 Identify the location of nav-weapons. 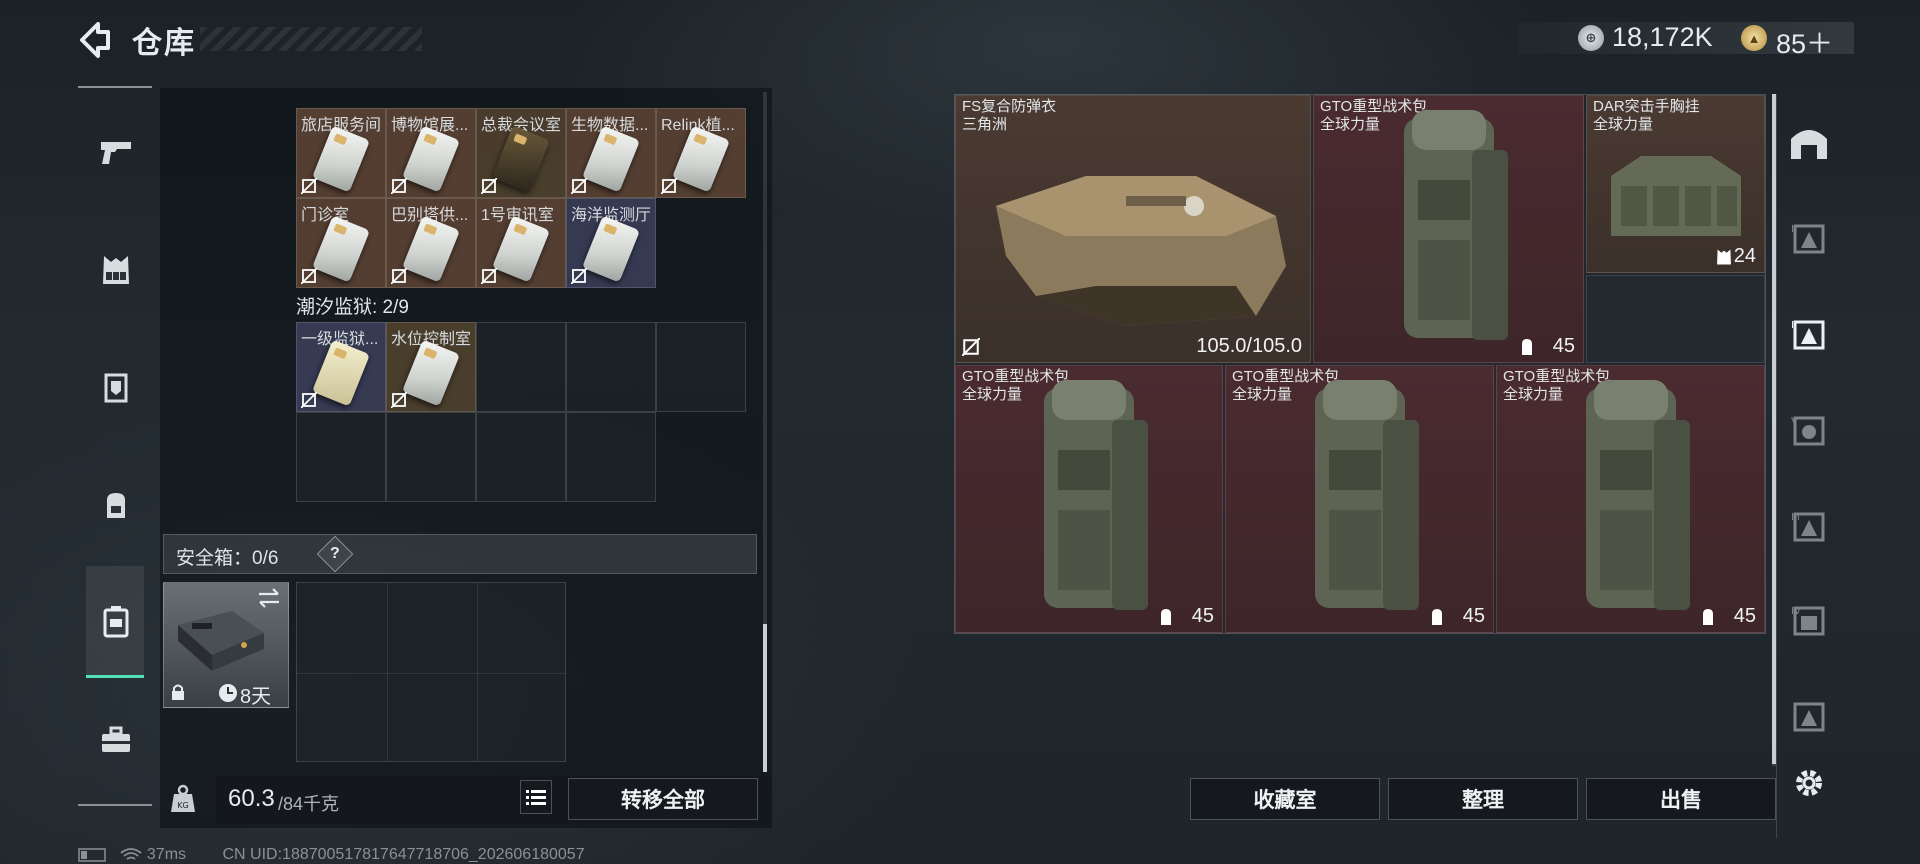
(116, 152).